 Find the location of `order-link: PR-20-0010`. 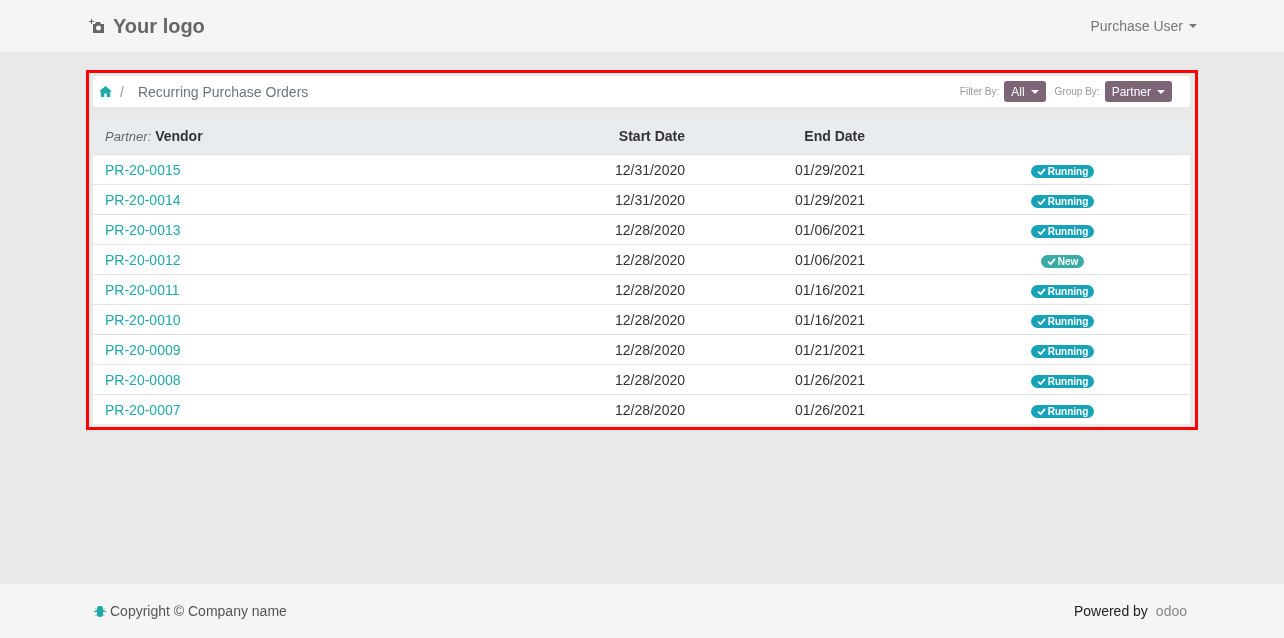

order-link: PR-20-0010 is located at coordinates (143, 319).